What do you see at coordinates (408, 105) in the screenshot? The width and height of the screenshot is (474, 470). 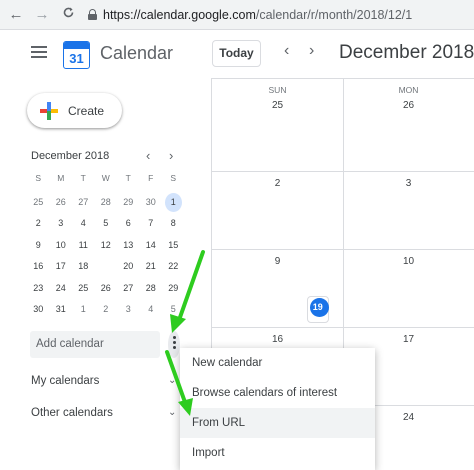 I see `day-number: 26` at bounding box center [408, 105].